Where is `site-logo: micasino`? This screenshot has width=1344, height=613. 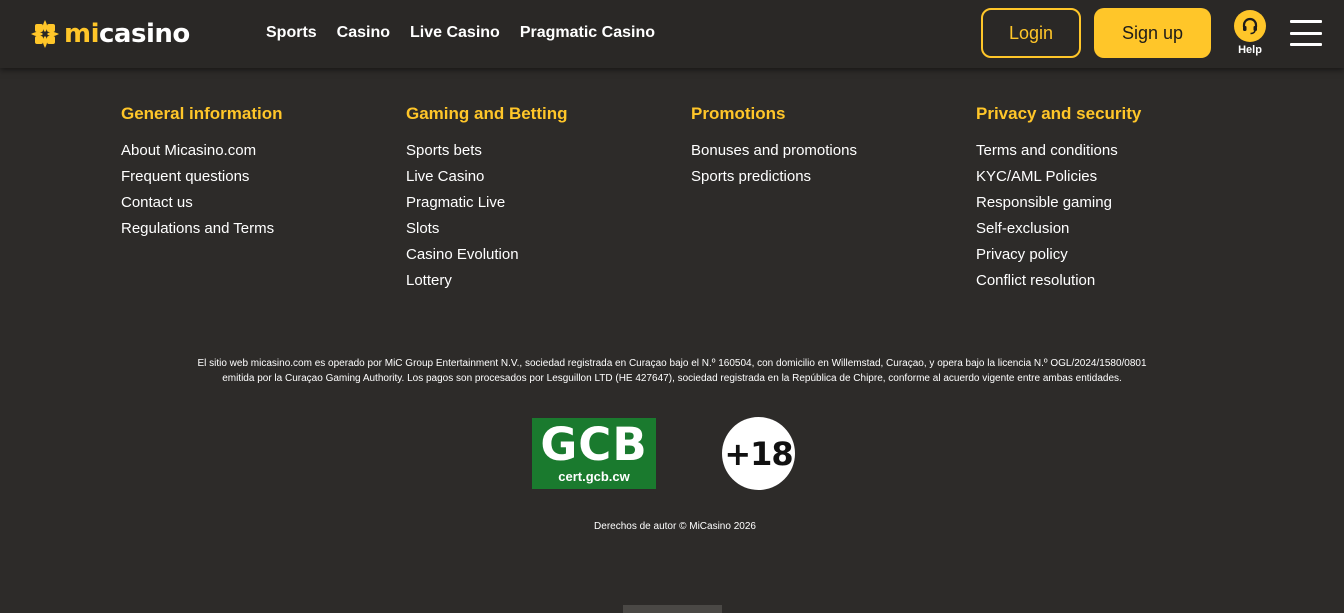 site-logo: micasino is located at coordinates (110, 34).